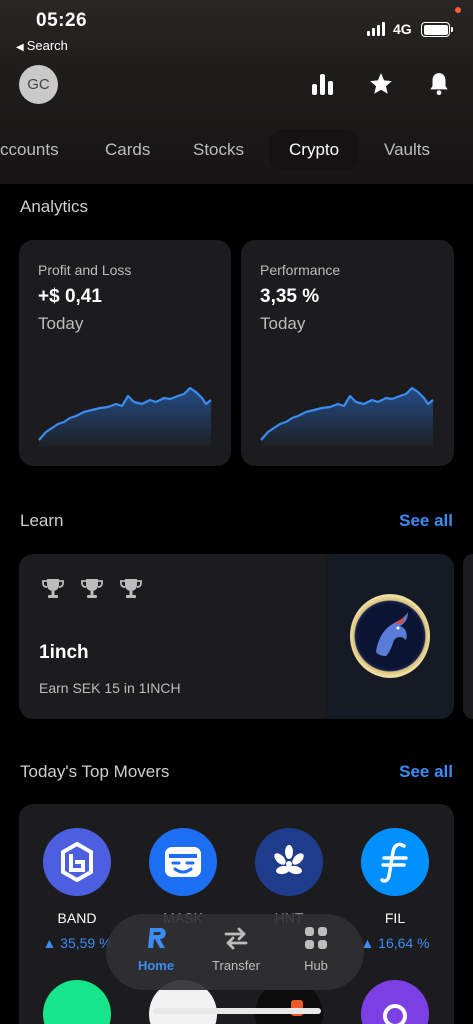  Describe the element at coordinates (236, 965) in the screenshot. I see `nav-transfer-label: Transfer` at that location.